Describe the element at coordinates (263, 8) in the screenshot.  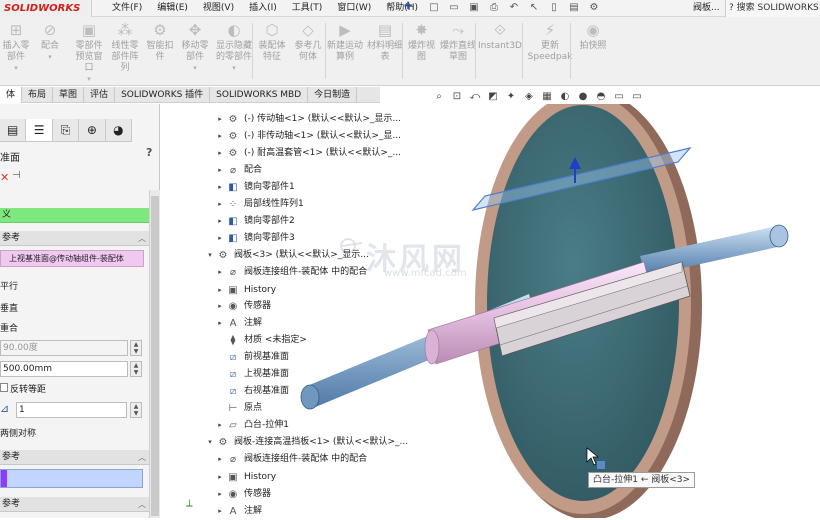
I see `menu-item: 插入(I)` at that location.